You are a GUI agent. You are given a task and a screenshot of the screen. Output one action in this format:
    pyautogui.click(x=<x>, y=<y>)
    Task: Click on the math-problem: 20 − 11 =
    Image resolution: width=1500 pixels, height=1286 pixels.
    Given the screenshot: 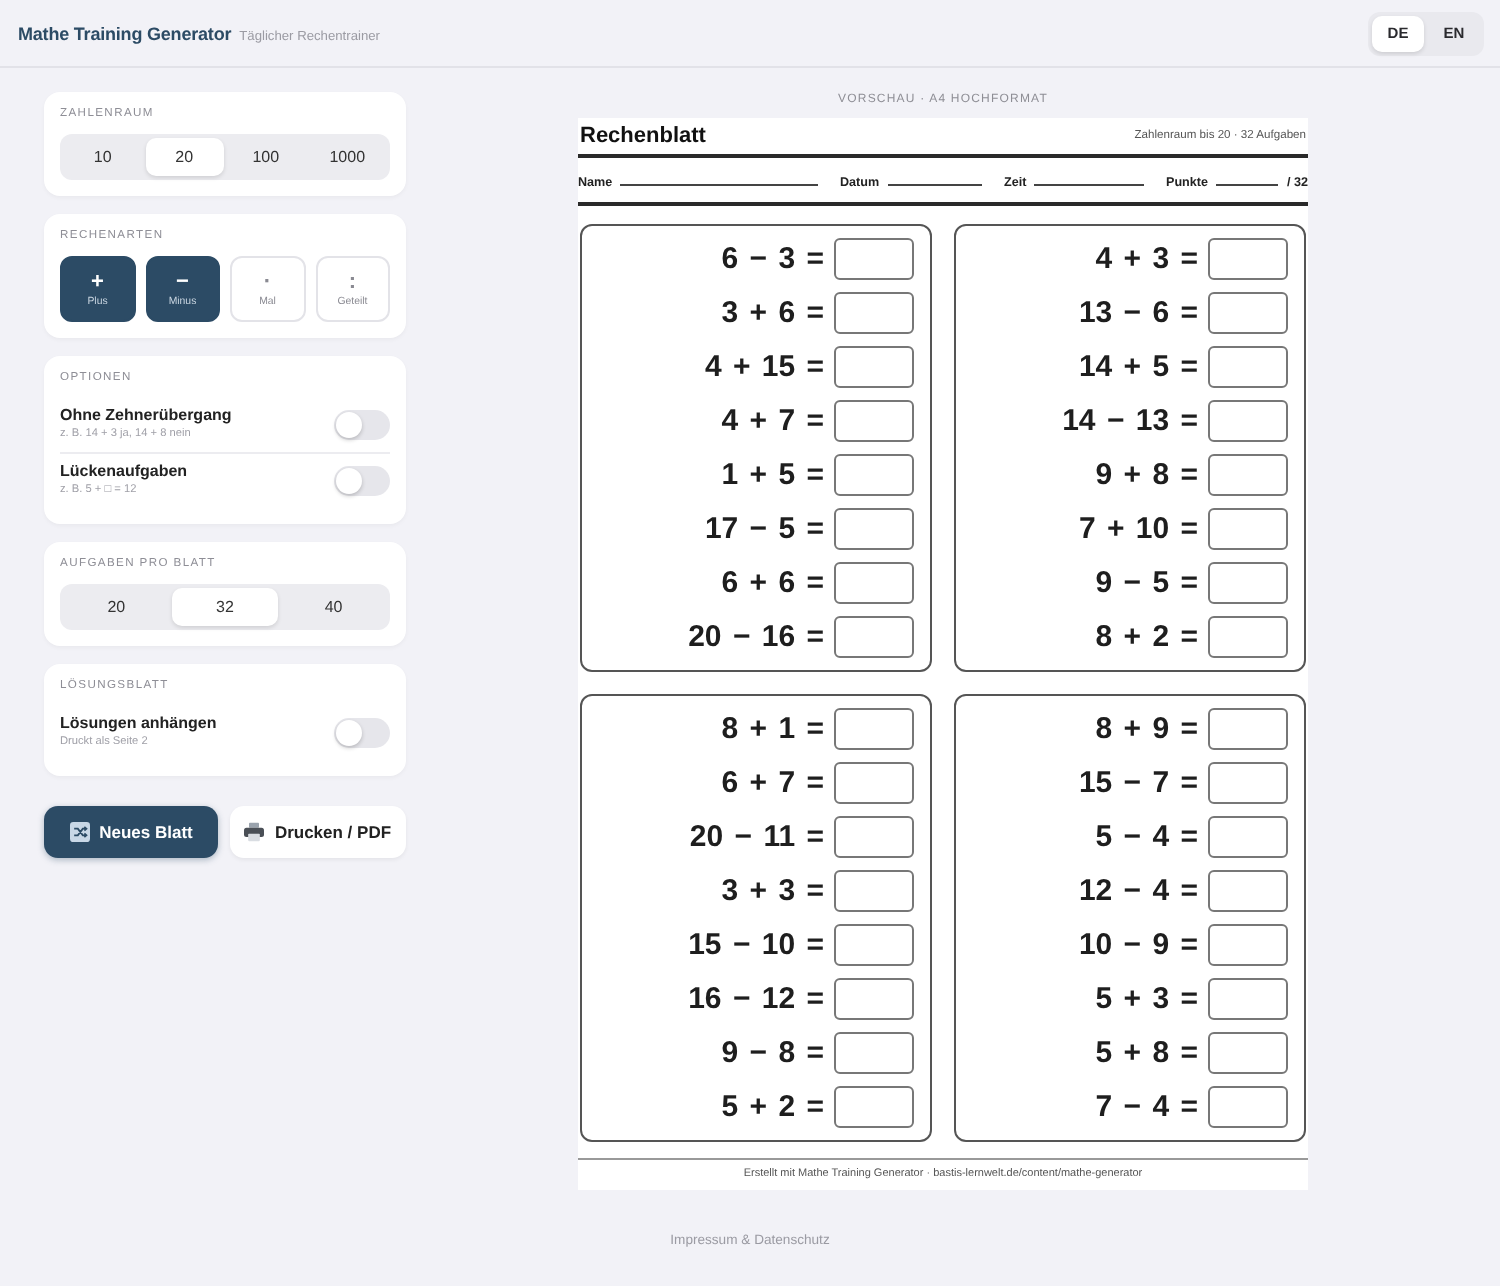 What is the action you would take?
    pyautogui.click(x=756, y=837)
    